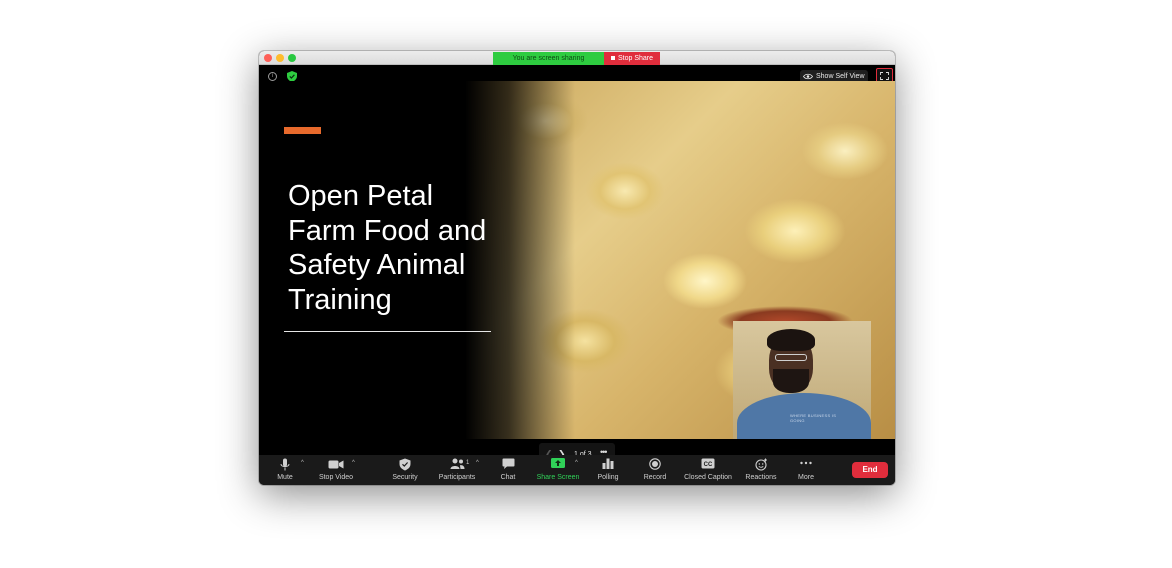 The image size is (1172, 568). Describe the element at coordinates (558, 477) in the screenshot. I see `share-screen-label: Share Screen` at that location.